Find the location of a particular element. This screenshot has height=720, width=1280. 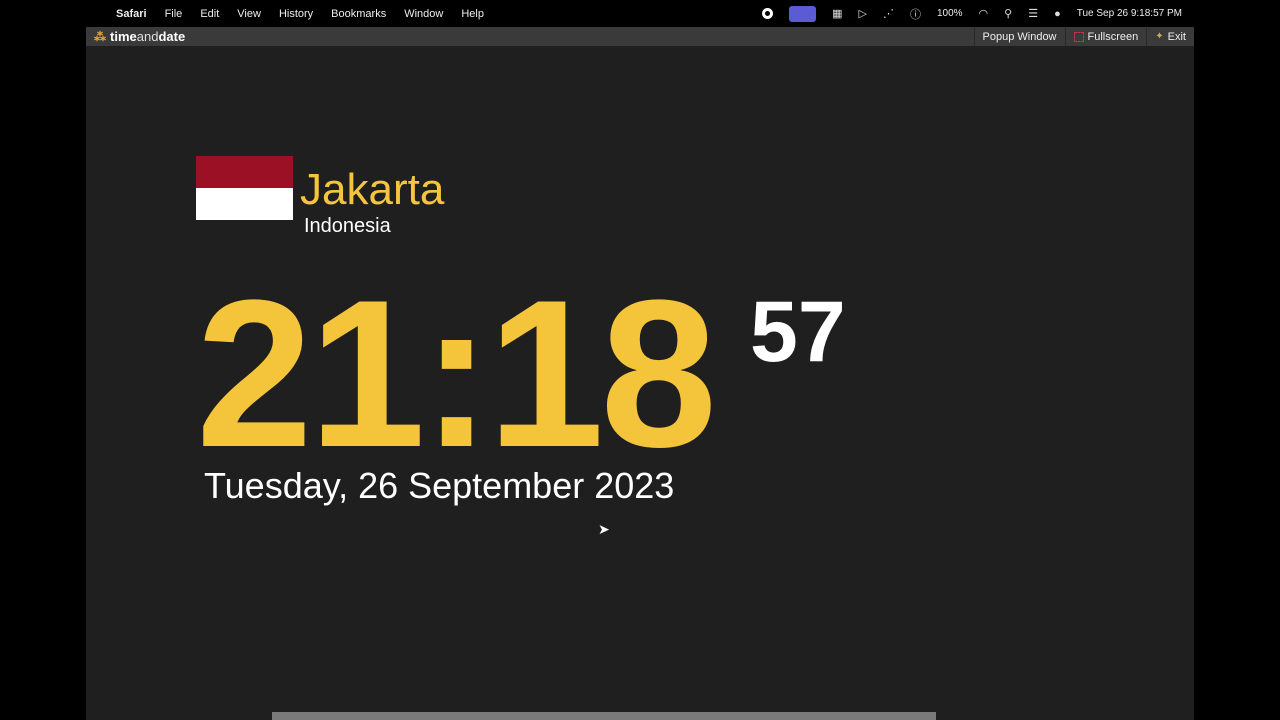

battery-percent: 100% is located at coordinates (949, 13).